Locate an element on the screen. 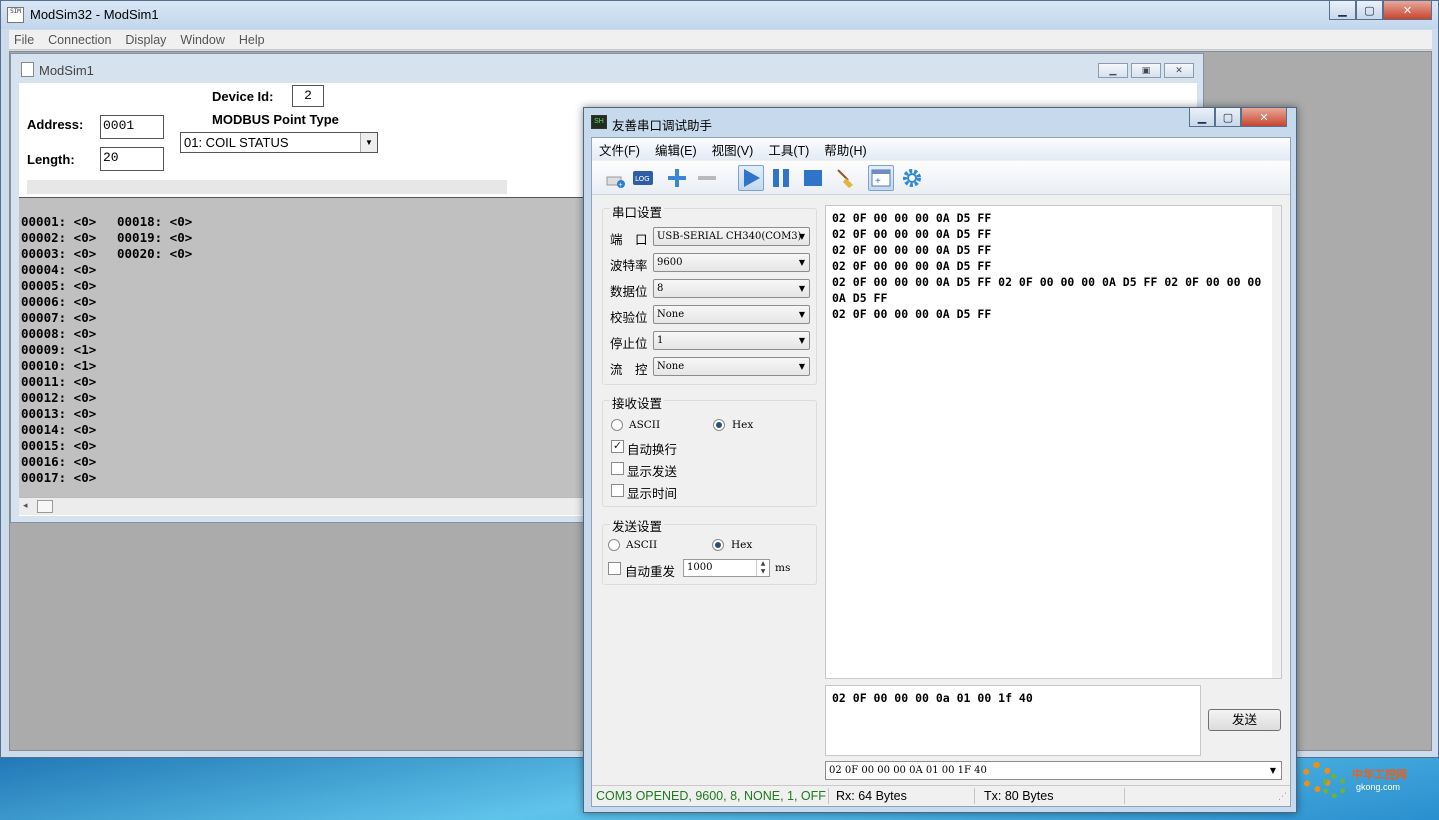 The height and width of the screenshot is (820, 1439). coil-value: 00005: <0> is located at coordinates (58, 286).